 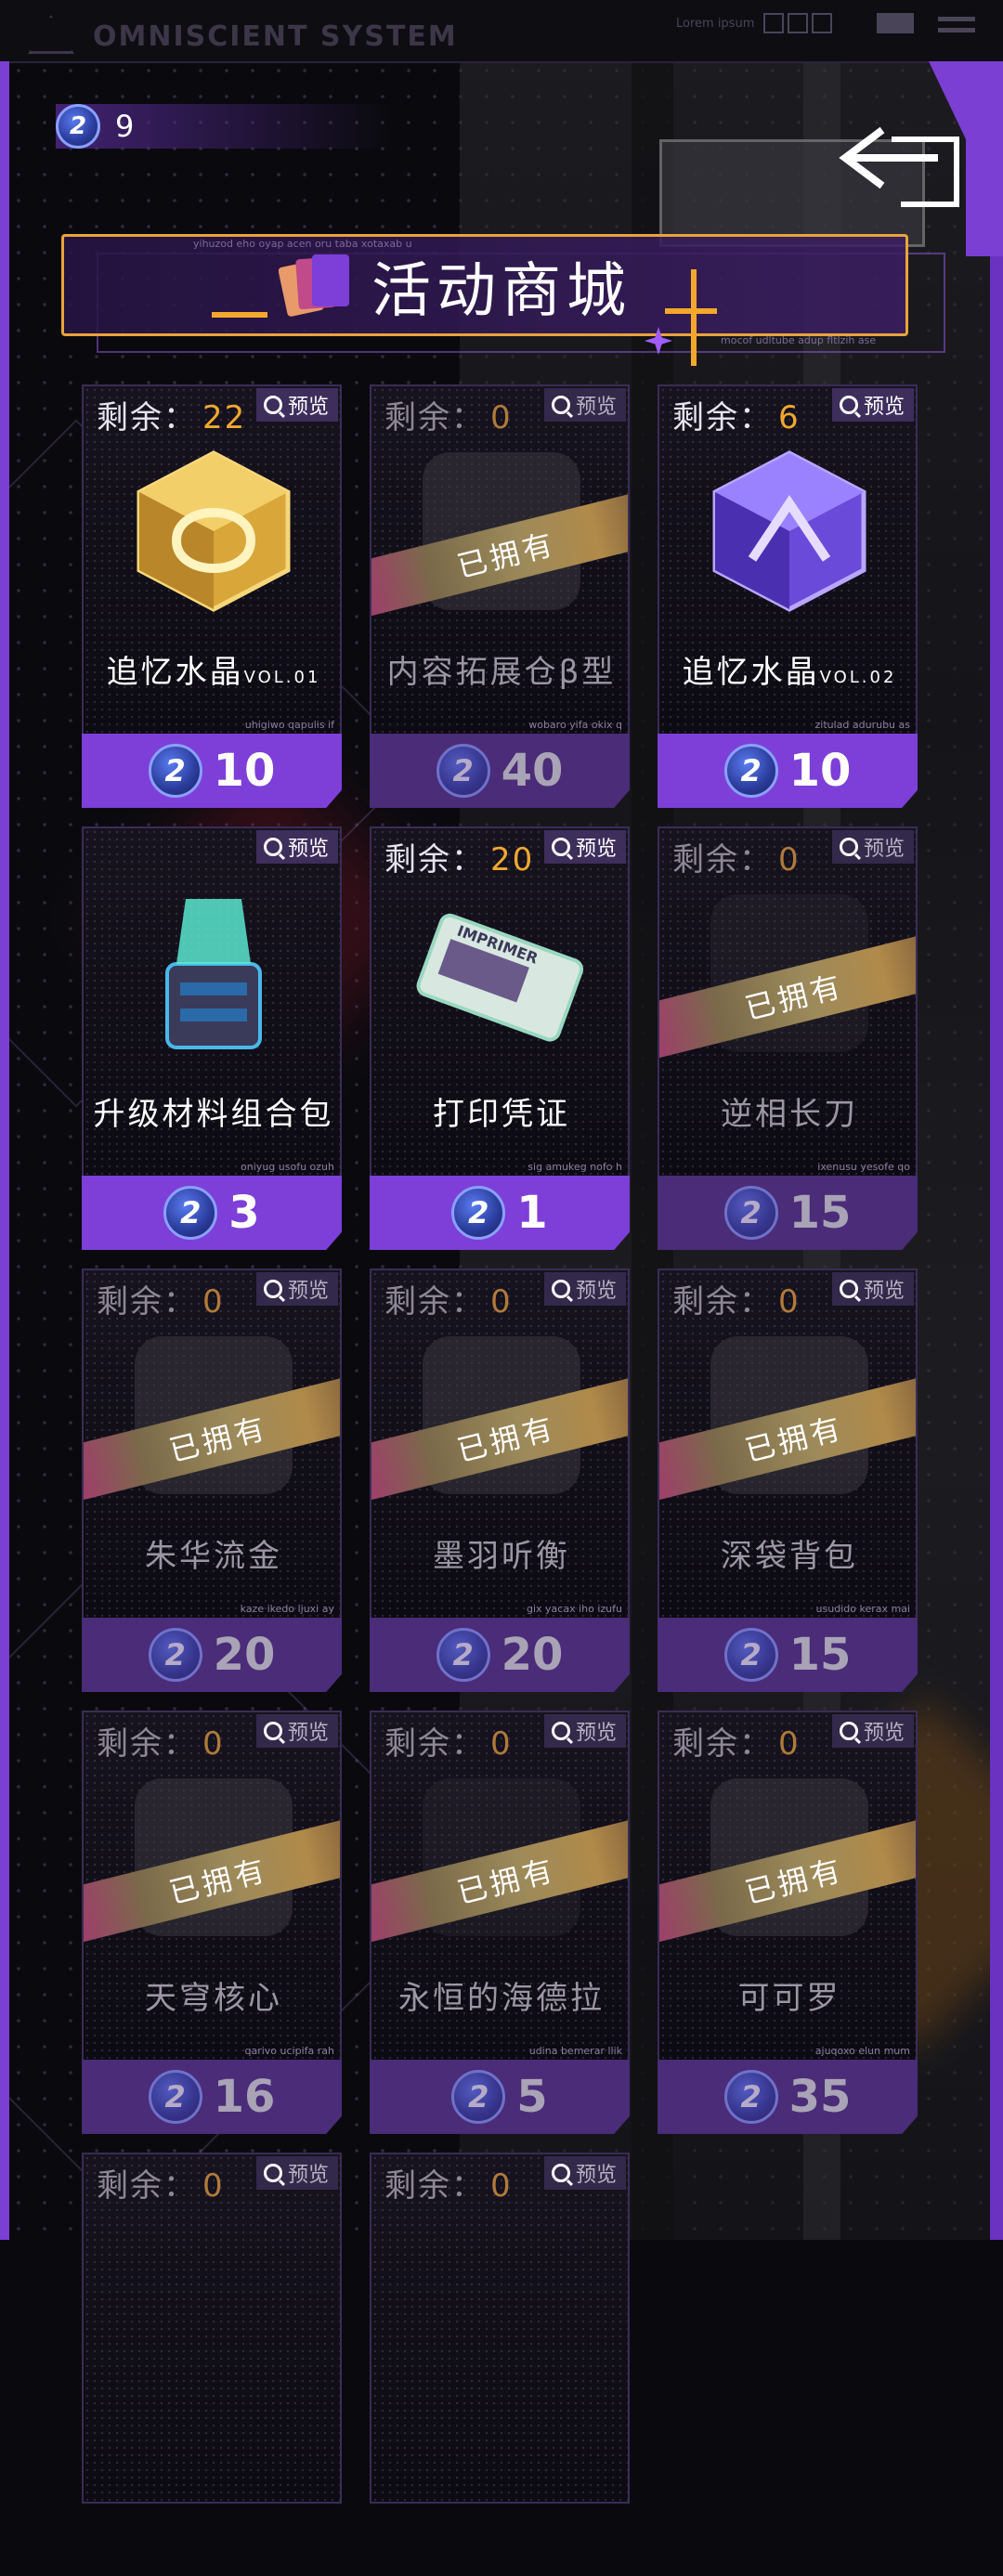 I want to click on shop-item-card: 预览 升级材料组合包 oniyug usofu ozuh 2 3, so click(x=212, y=1038).